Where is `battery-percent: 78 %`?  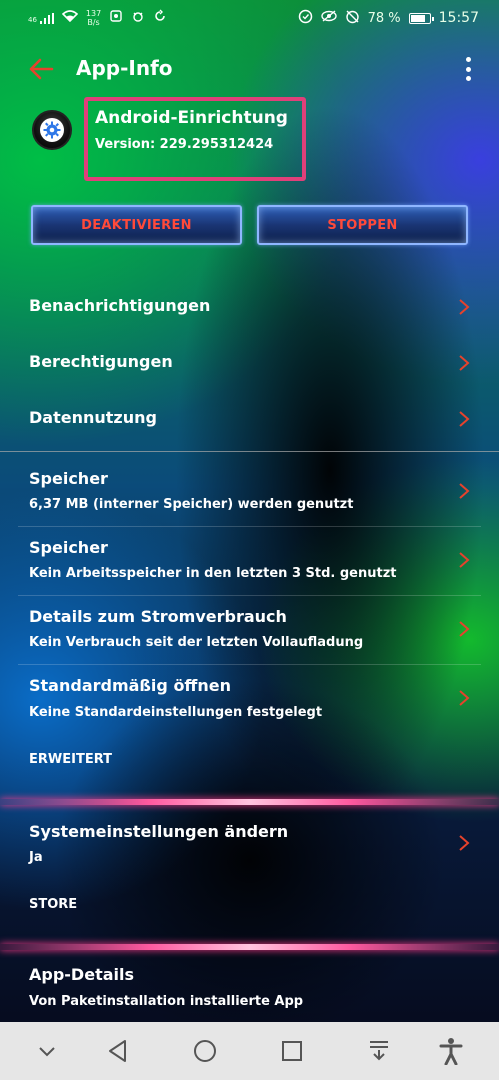 battery-percent: 78 % is located at coordinates (384, 18).